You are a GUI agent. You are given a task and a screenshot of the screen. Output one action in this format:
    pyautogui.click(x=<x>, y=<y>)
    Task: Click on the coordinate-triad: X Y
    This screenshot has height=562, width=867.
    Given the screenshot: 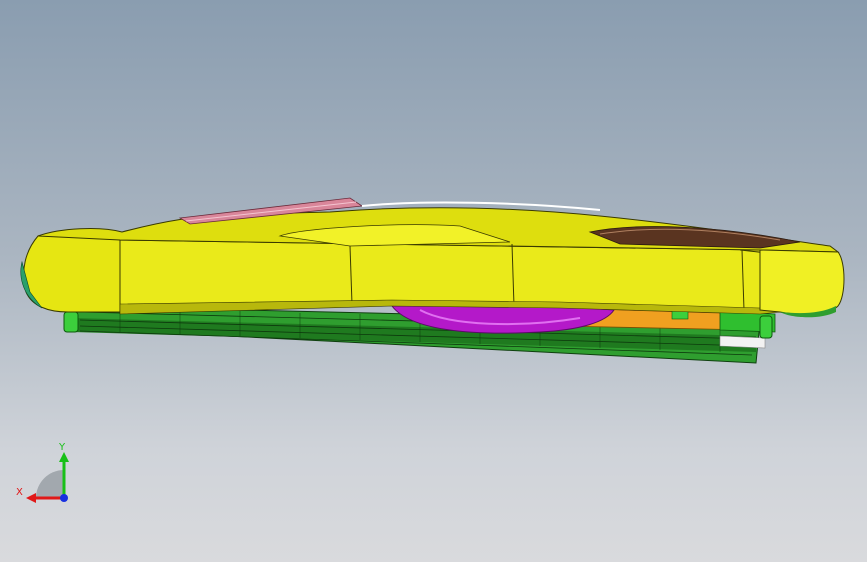 What is the action you would take?
    pyautogui.click(x=45, y=475)
    